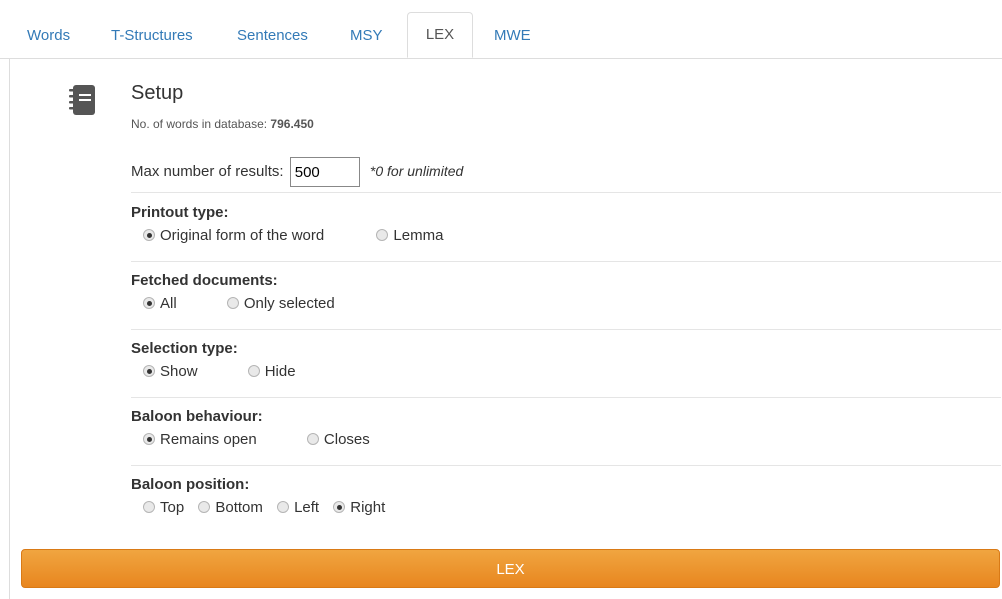  Describe the element at coordinates (242, 235) in the screenshot. I see `option-label: Original form of the word` at that location.